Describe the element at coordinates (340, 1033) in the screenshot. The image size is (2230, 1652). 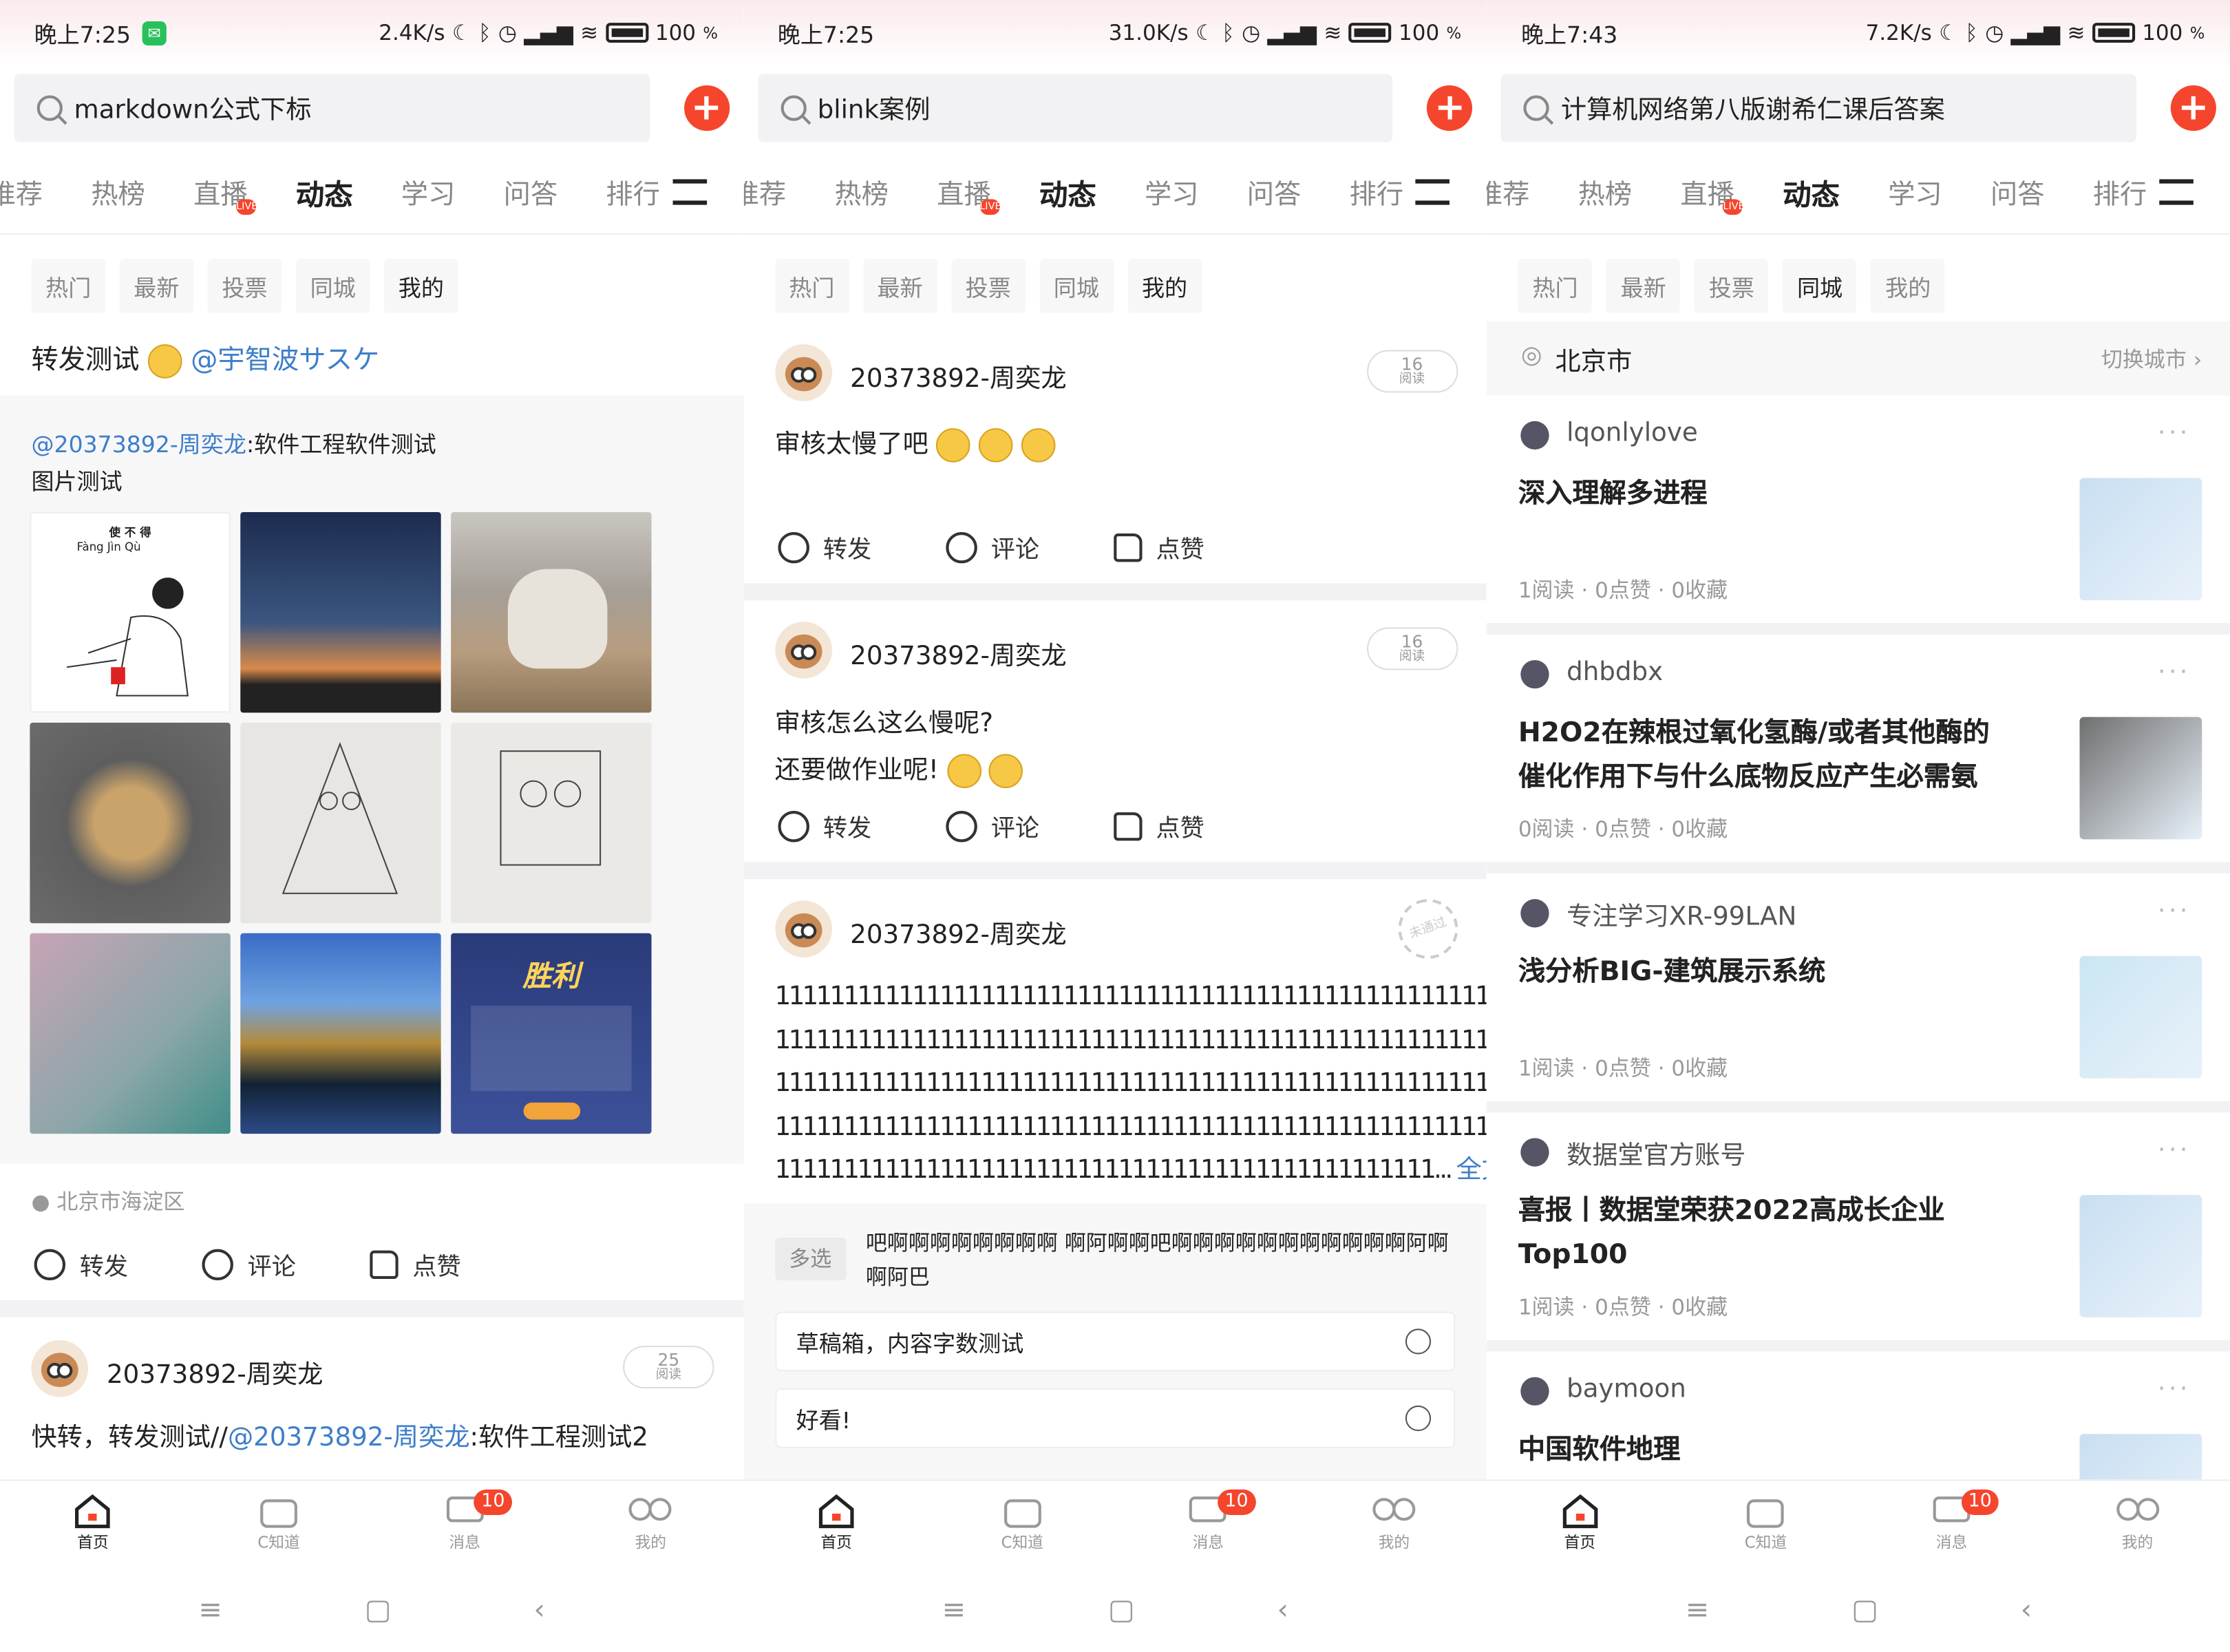
I see `image-autumn-lake` at that location.